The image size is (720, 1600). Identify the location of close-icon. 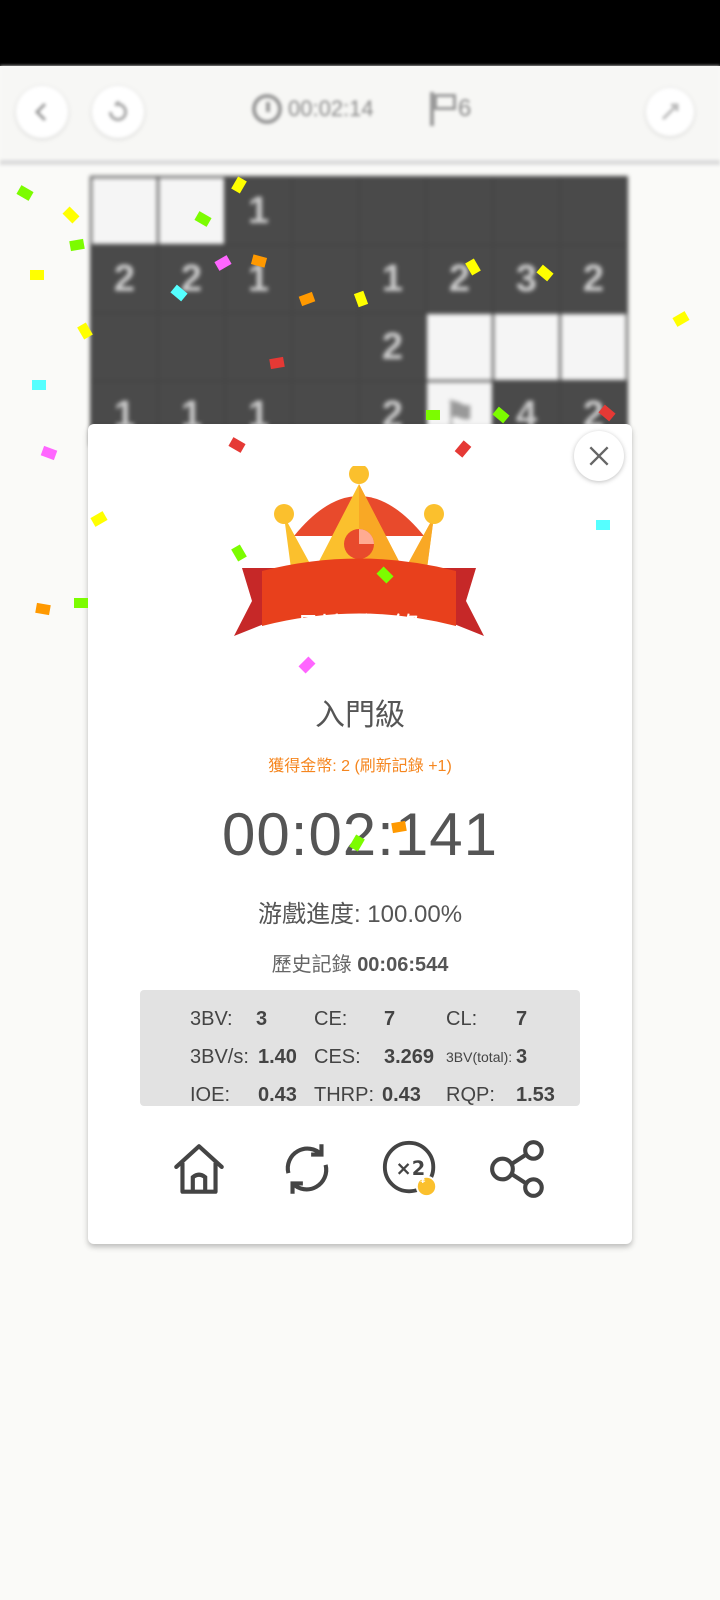
(599, 456).